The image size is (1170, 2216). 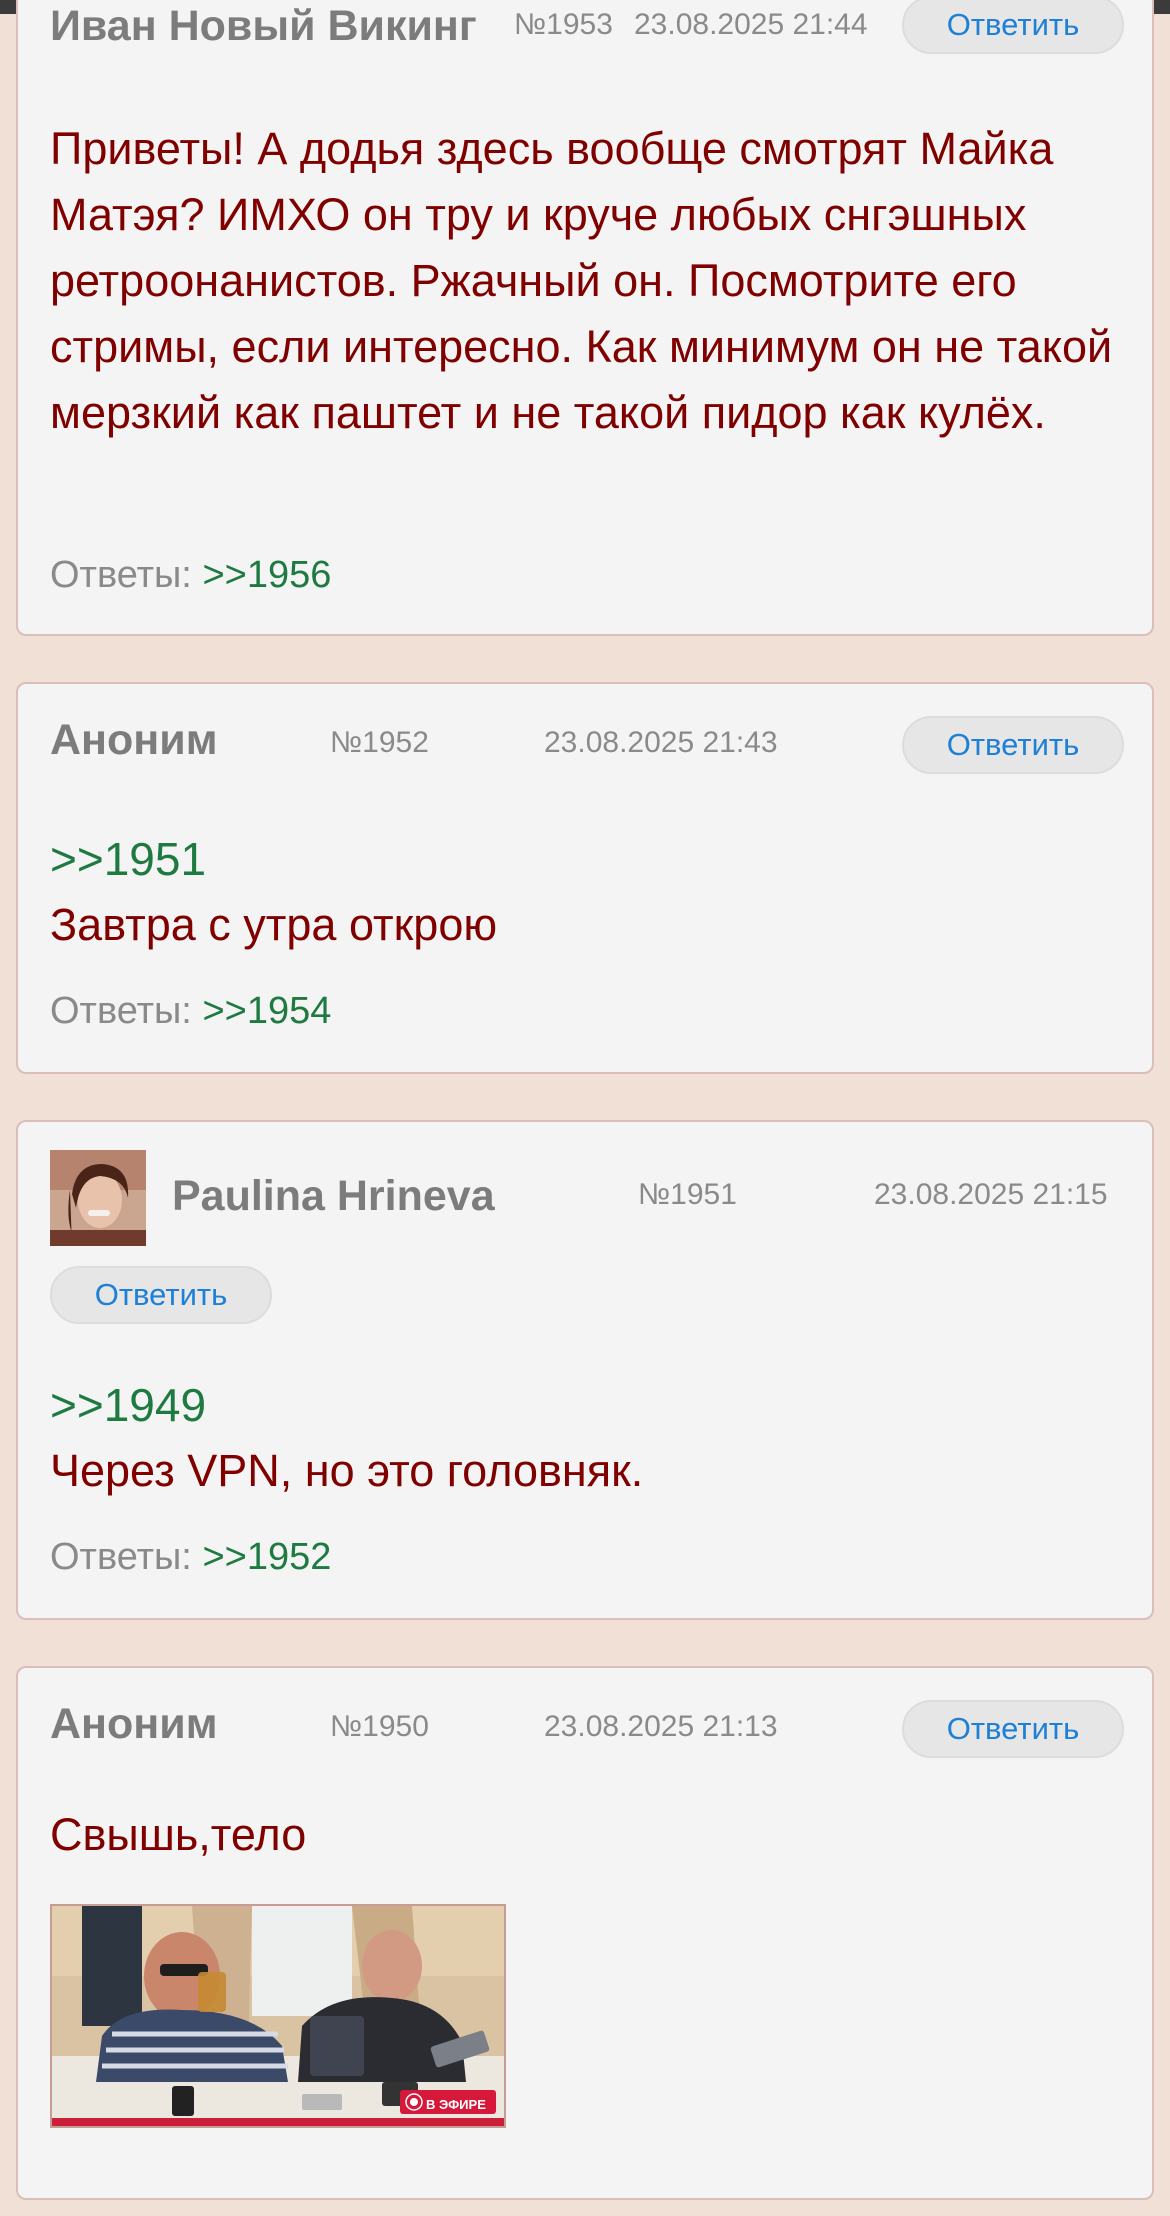 I want to click on post-number: №1951, so click(x=687, y=1195).